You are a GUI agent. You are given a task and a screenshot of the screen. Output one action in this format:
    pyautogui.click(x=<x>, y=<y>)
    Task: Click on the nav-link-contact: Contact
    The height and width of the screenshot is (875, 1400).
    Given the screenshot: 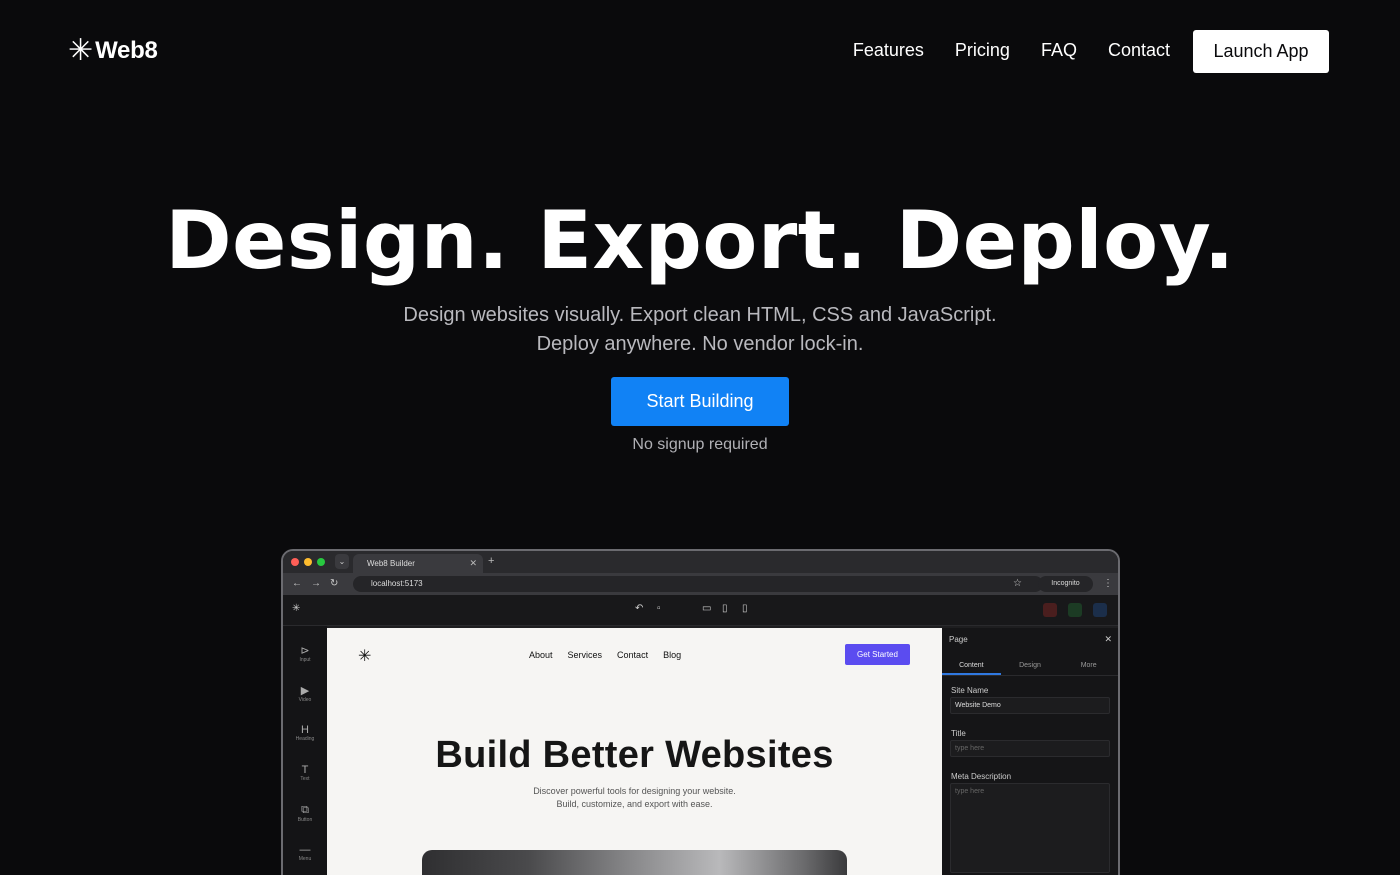 What is the action you would take?
    pyautogui.click(x=1139, y=50)
    